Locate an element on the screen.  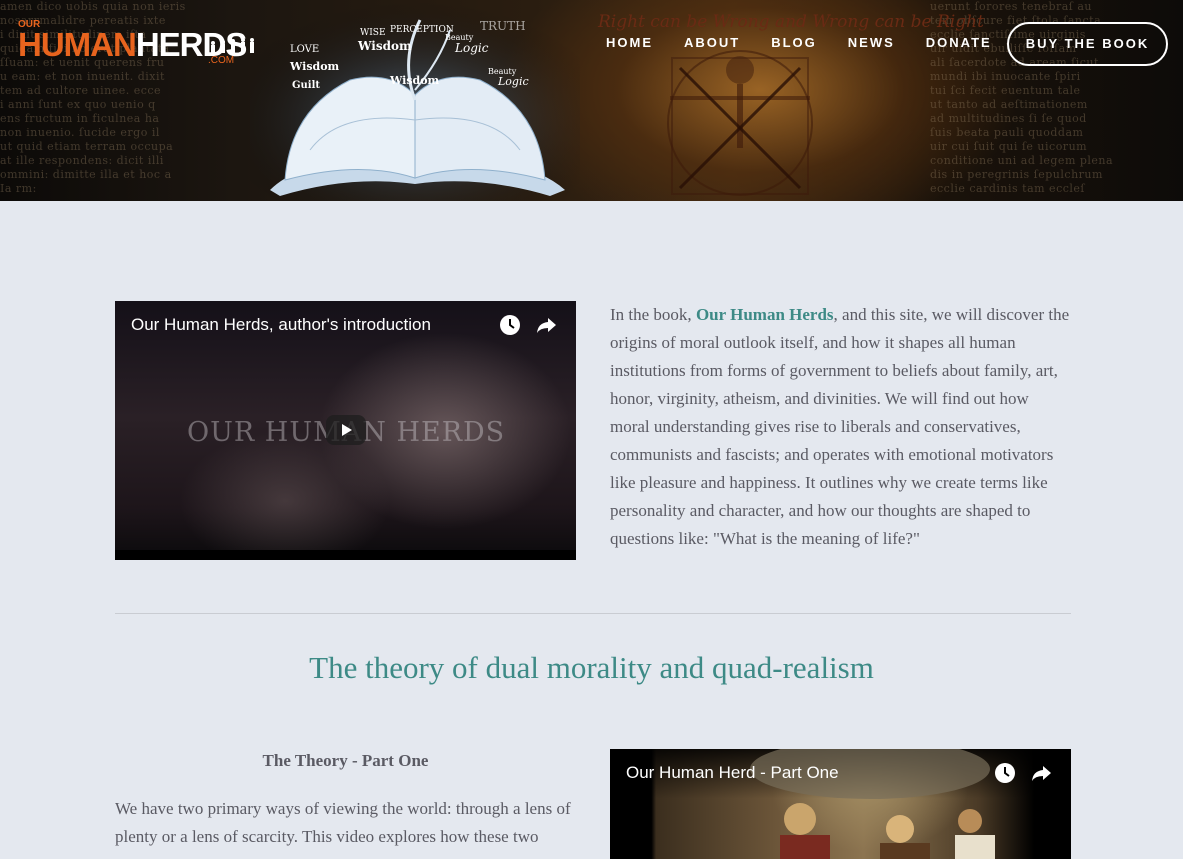
book-title-link: Our Human Herds is located at coordinates (765, 314).